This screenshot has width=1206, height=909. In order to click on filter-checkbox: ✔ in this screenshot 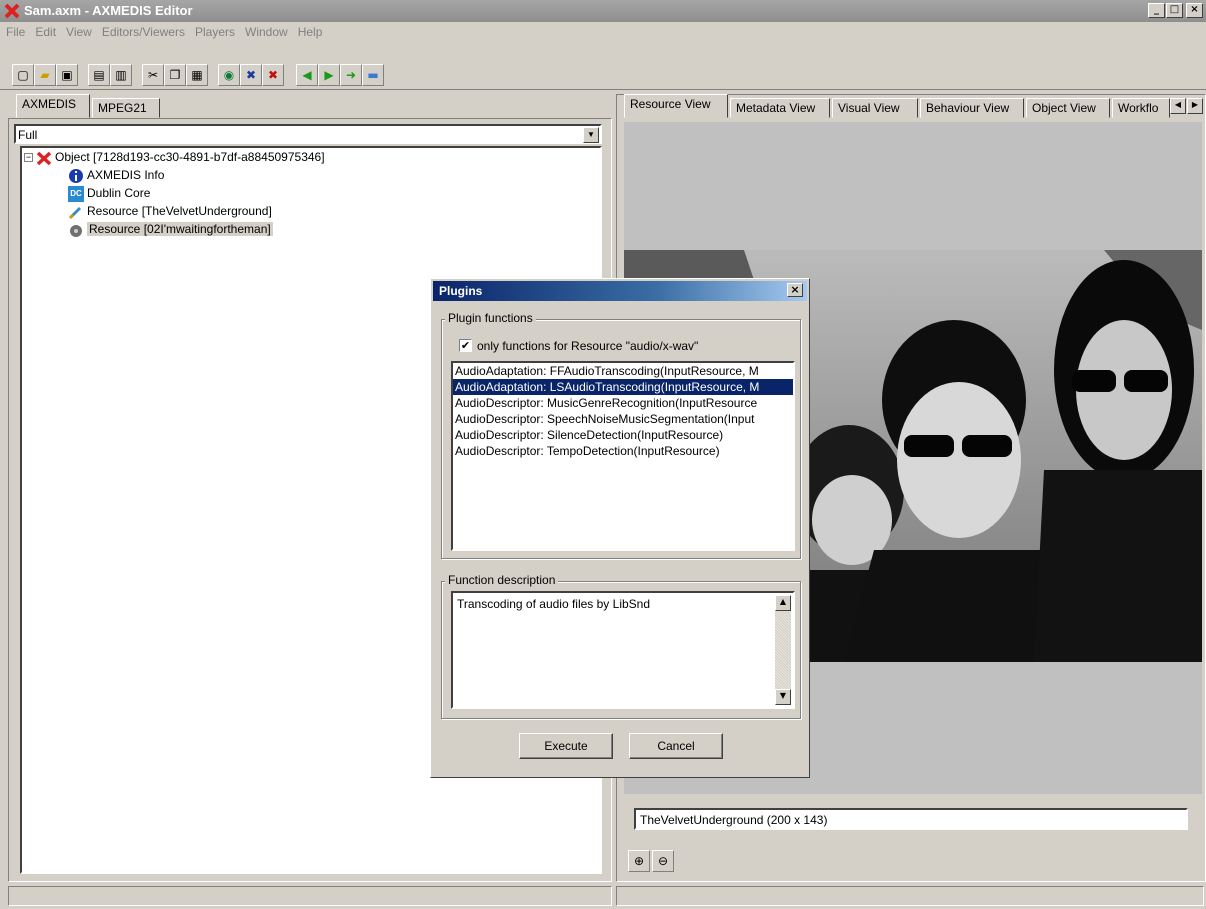, I will do `click(465, 345)`.